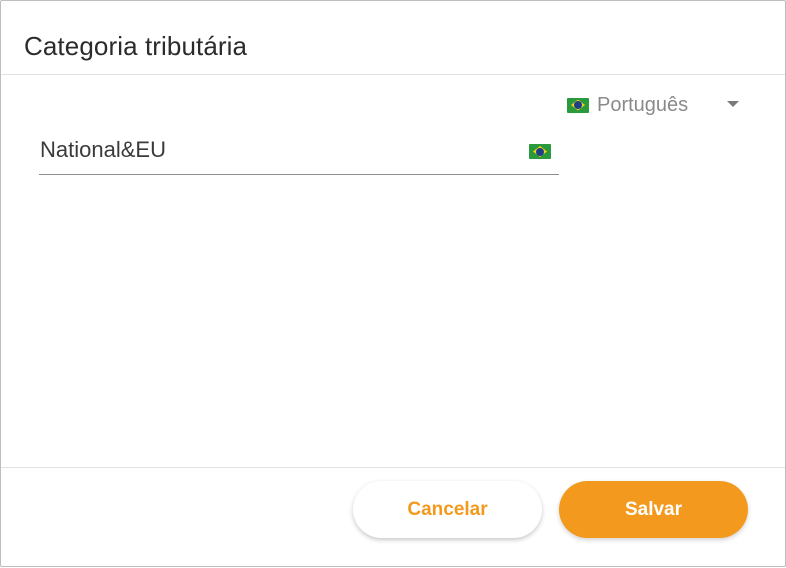 Image resolution: width=786 pixels, height=568 pixels. Describe the element at coordinates (393, 38) in the screenshot. I see `dialog-header: Categoria tributária` at that location.